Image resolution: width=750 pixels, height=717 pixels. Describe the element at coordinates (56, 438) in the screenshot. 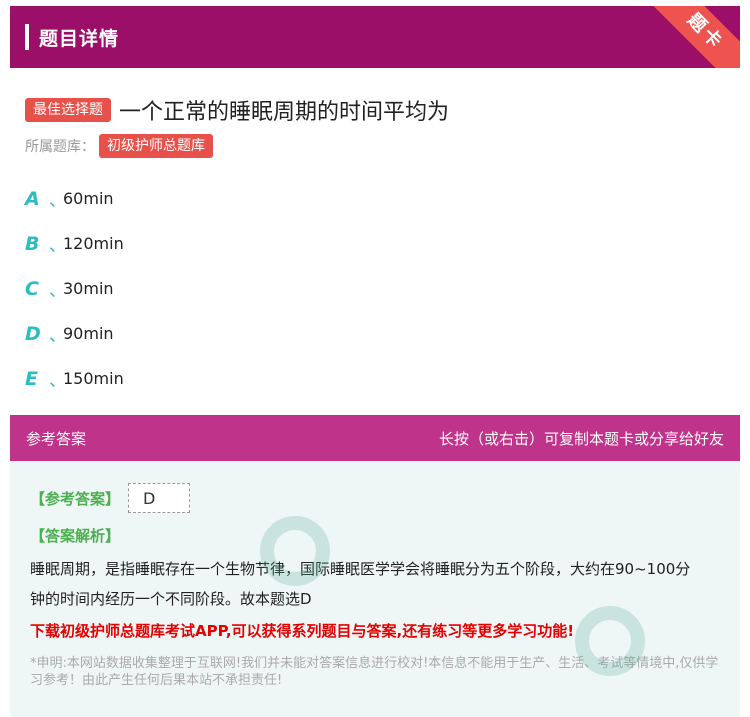

I see `answer-section-title: 参考答案` at that location.